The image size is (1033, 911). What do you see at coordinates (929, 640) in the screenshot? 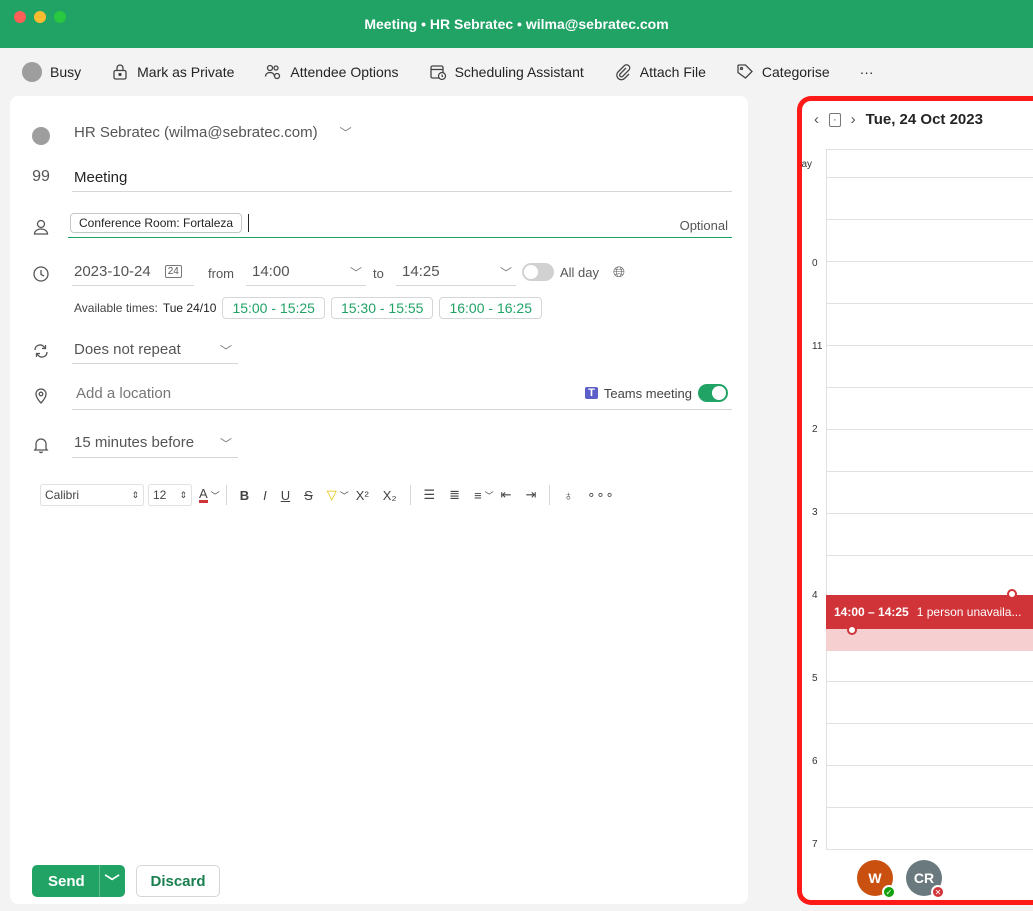
I see `event-duration-shade` at bounding box center [929, 640].